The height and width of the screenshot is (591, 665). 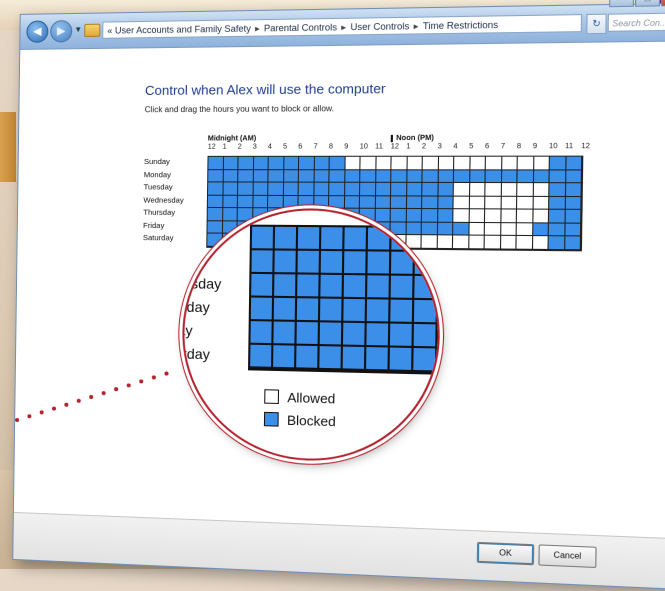 I want to click on forward-arrow-icon: ▶, so click(x=61, y=31).